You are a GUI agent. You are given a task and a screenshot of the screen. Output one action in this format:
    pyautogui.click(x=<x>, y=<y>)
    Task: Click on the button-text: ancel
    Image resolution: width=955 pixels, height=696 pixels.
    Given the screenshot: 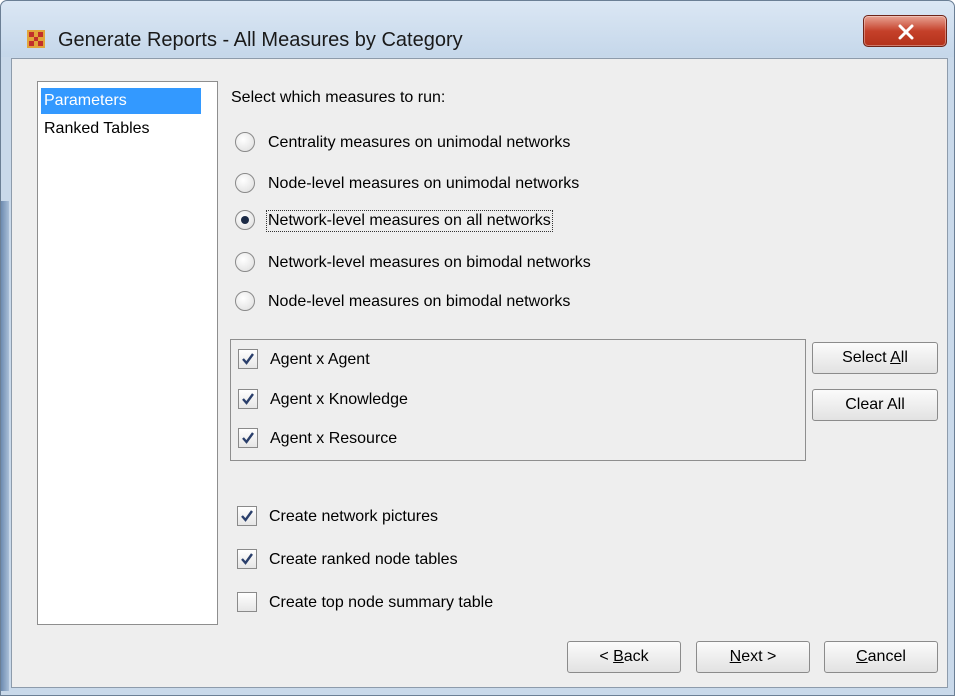 What is the action you would take?
    pyautogui.click(x=886, y=656)
    